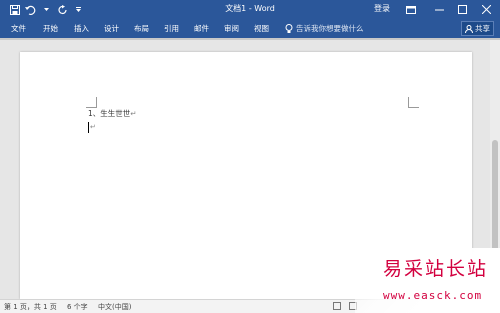 The width and height of the screenshot is (500, 313). What do you see at coordinates (111, 28) in the screenshot?
I see `tab-design: 设计` at bounding box center [111, 28].